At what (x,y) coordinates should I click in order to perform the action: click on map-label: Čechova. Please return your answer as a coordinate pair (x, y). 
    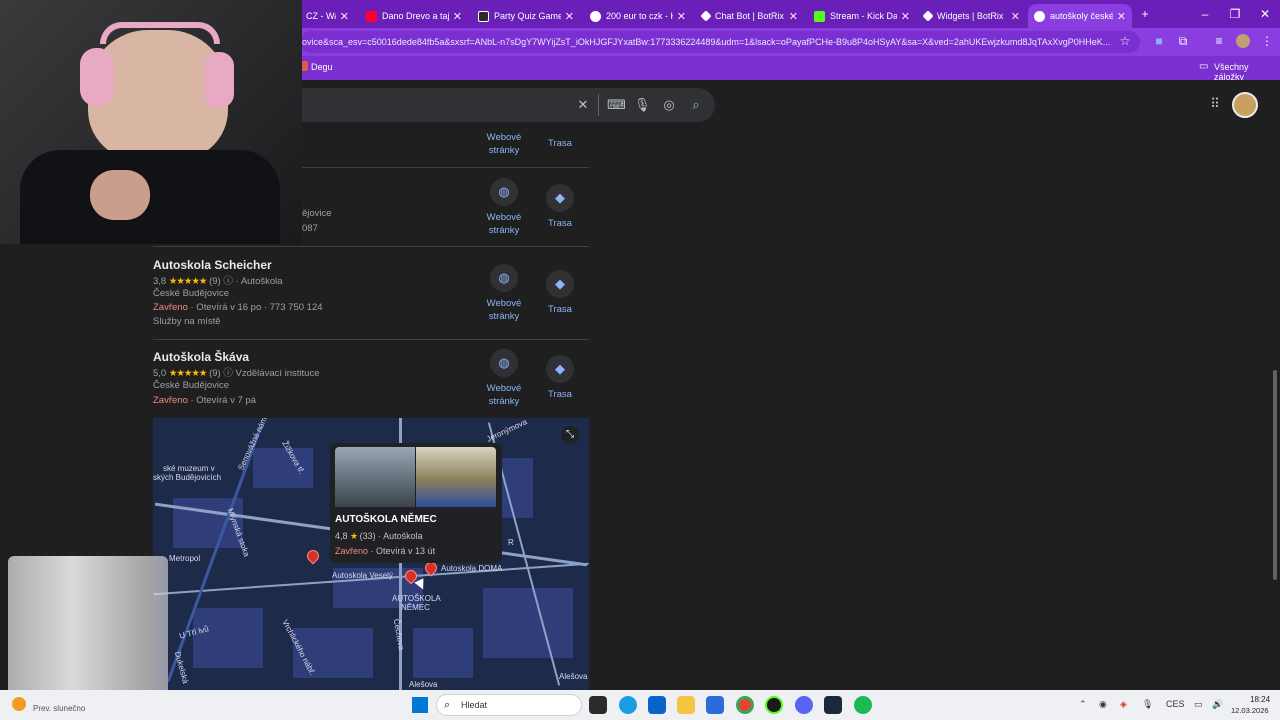
    Looking at the image, I should click on (398, 634).